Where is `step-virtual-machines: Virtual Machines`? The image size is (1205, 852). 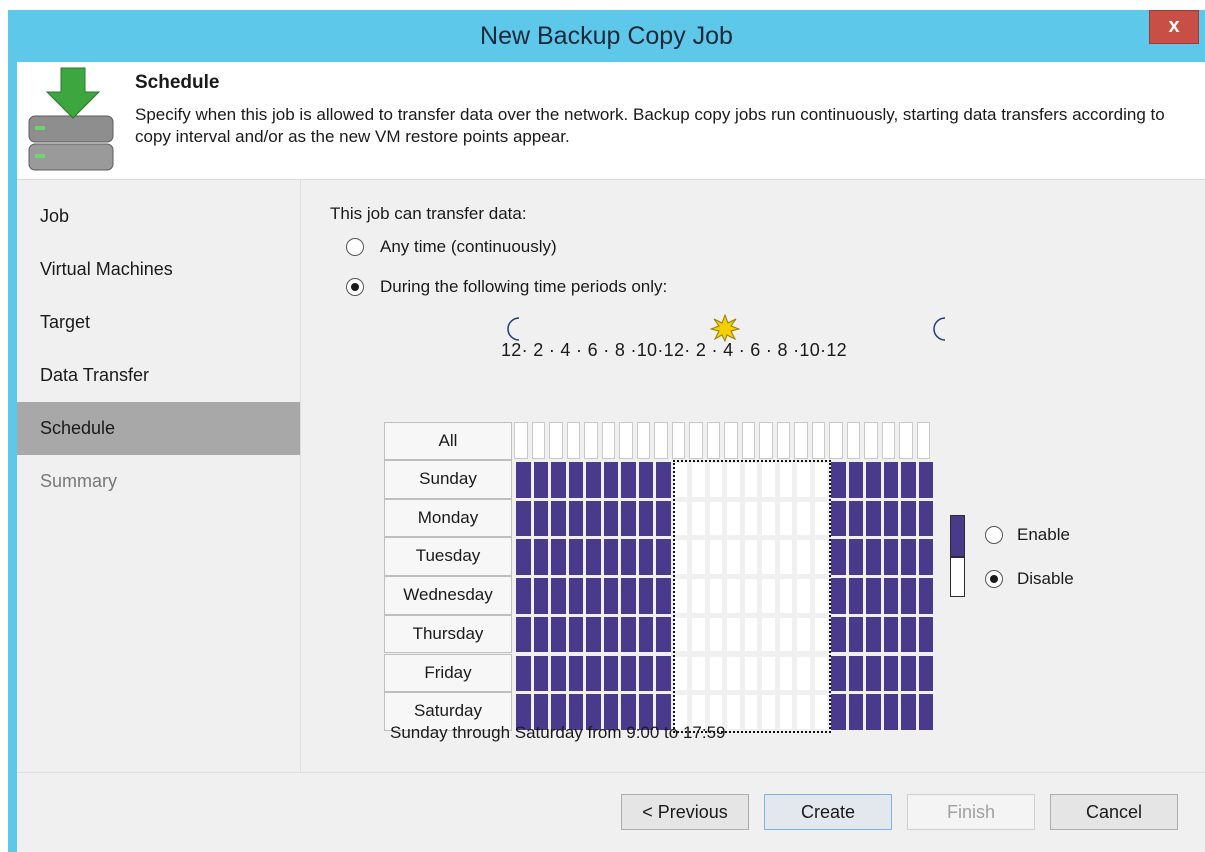
step-virtual-machines: Virtual Machines is located at coordinates (158, 269).